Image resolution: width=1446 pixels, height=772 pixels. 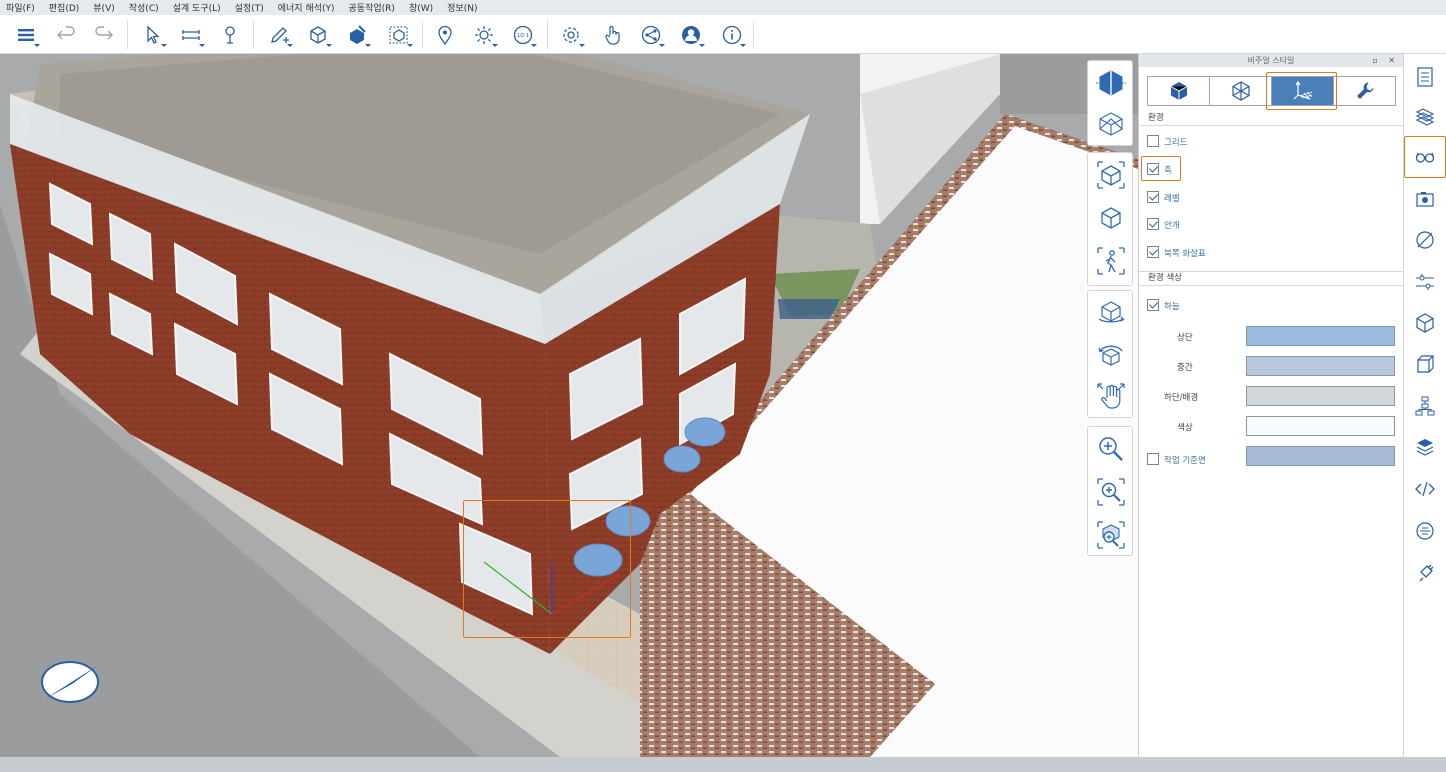 What do you see at coordinates (1172, 226) in the screenshot?
I see `fog-label: 안개` at bounding box center [1172, 226].